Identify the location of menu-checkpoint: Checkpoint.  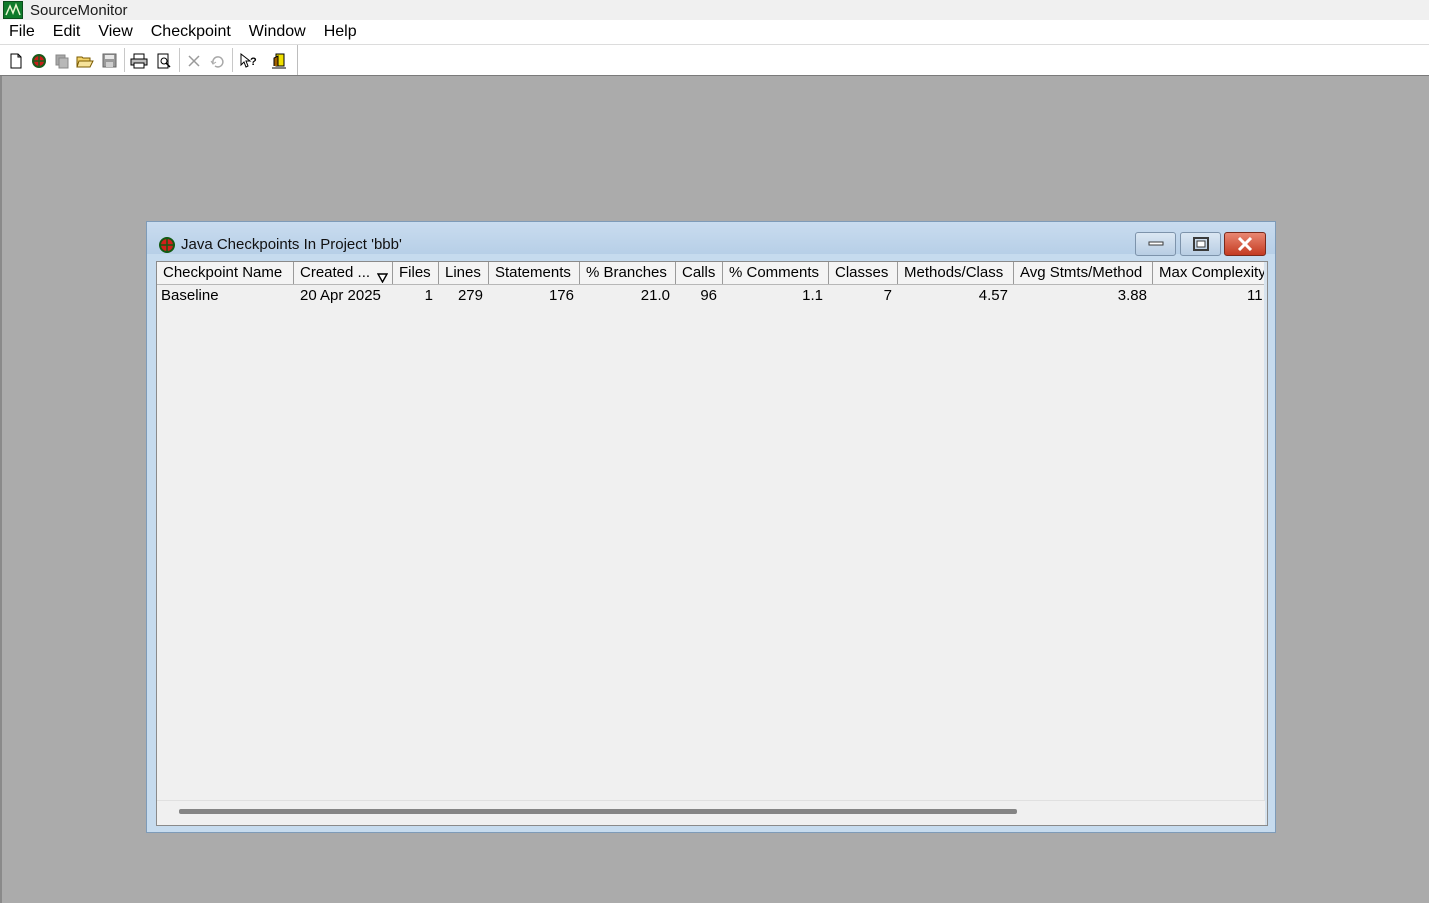
(191, 32).